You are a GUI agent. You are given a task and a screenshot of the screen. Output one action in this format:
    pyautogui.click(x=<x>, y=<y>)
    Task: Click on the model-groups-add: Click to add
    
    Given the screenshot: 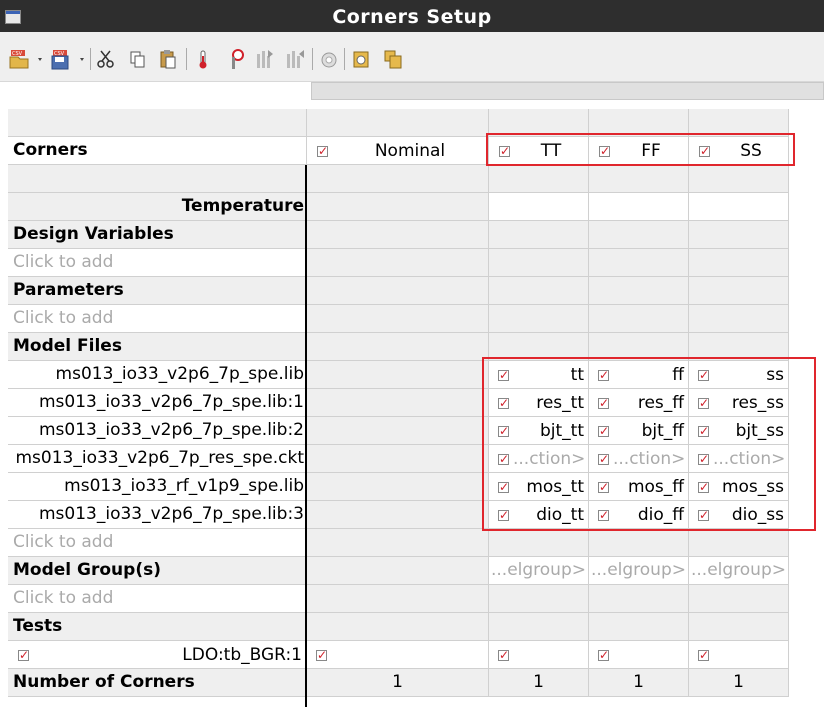 What is the action you would take?
    pyautogui.click(x=157, y=599)
    